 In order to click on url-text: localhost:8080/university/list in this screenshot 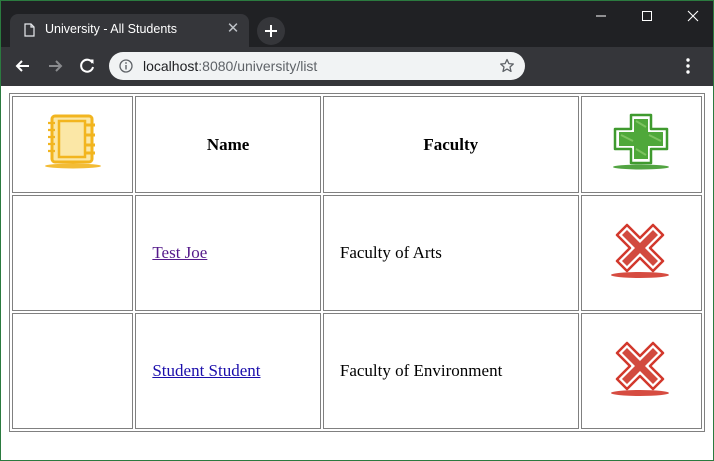, I will do `click(230, 66)`.